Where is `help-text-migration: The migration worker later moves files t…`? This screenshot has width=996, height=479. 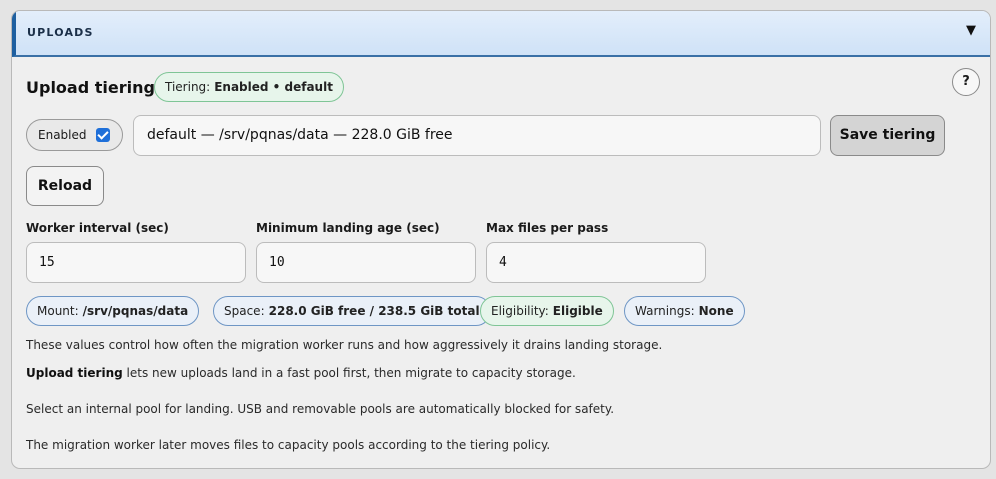 help-text-migration: The migration worker later moves files t… is located at coordinates (288, 445).